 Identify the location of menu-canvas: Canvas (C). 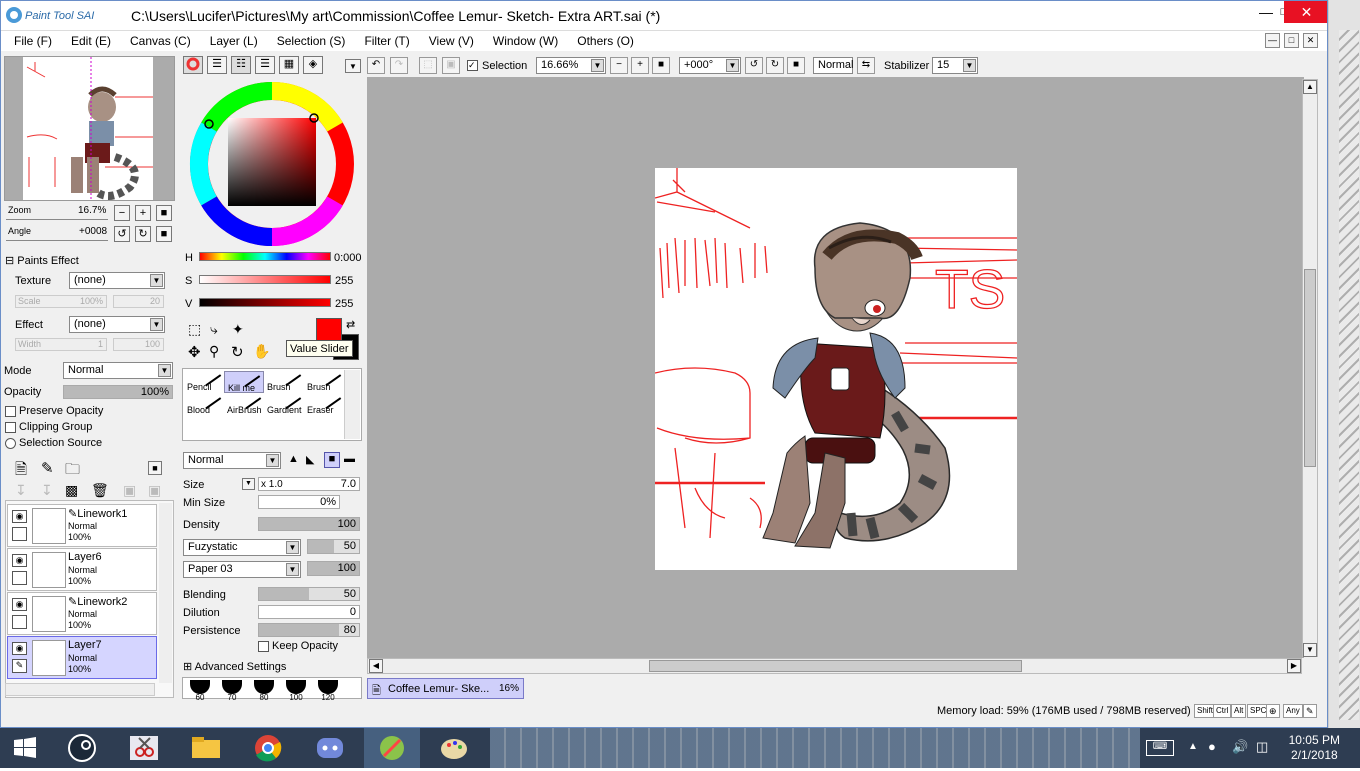
(157, 39).